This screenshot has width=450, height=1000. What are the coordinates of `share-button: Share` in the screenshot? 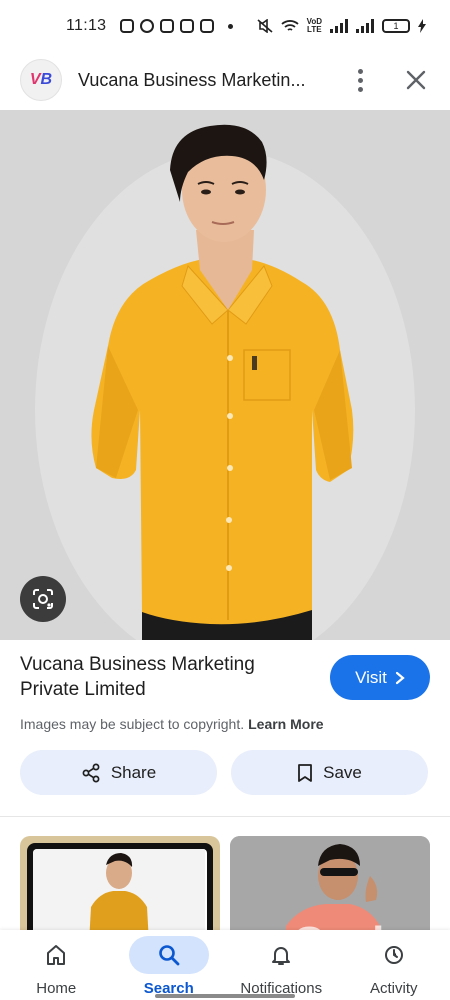 It's located at (118, 772).